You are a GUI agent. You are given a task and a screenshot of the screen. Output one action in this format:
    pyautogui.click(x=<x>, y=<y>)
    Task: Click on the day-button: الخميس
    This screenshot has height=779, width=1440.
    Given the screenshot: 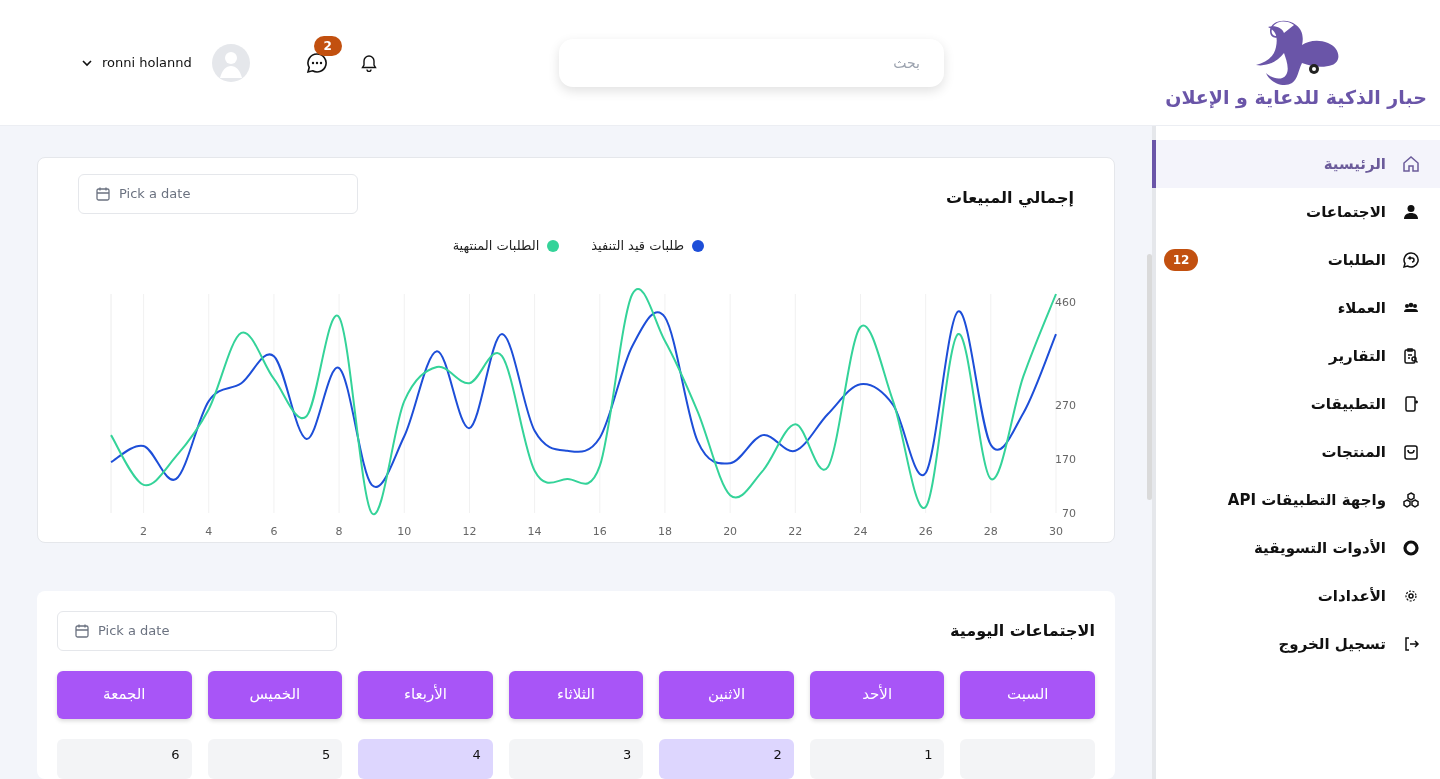 What is the action you would take?
    pyautogui.click(x=275, y=694)
    